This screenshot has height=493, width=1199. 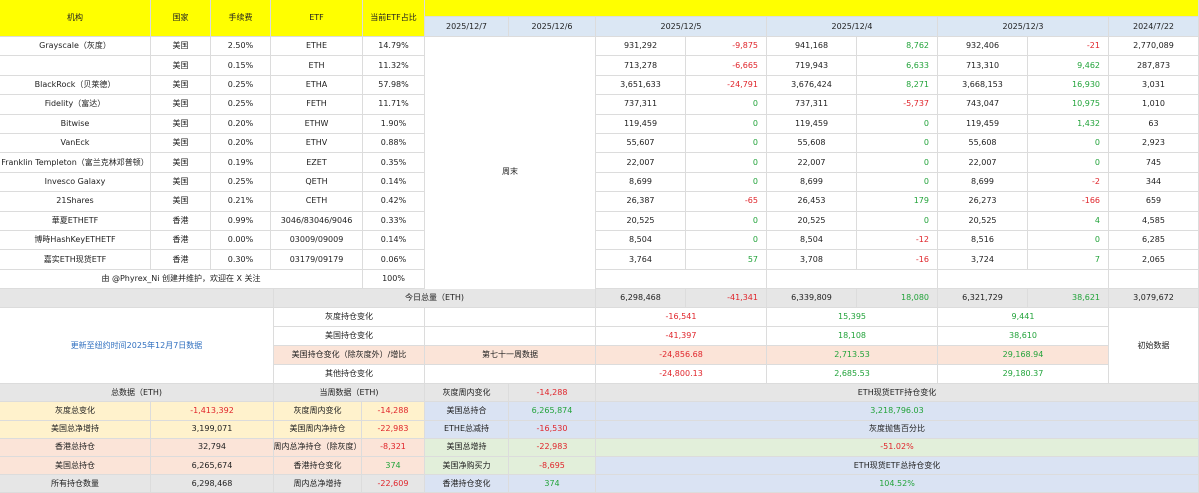 What do you see at coordinates (317, 66) in the screenshot?
I see `row-etf: ETH` at bounding box center [317, 66].